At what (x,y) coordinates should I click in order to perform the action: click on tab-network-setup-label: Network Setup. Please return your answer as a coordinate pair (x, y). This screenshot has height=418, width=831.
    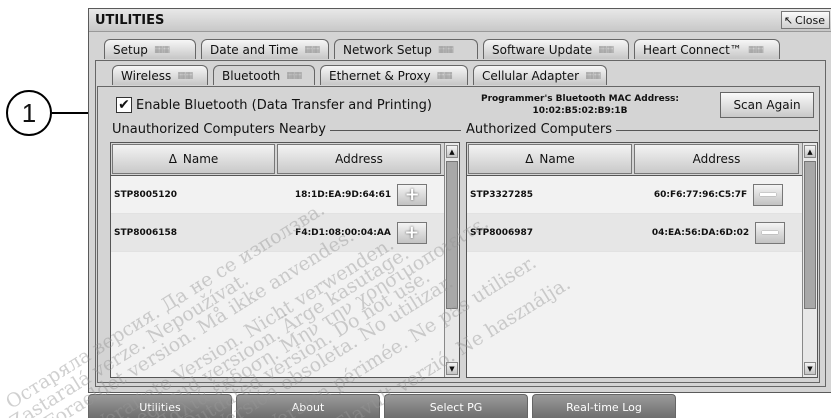
    Looking at the image, I should click on (387, 49).